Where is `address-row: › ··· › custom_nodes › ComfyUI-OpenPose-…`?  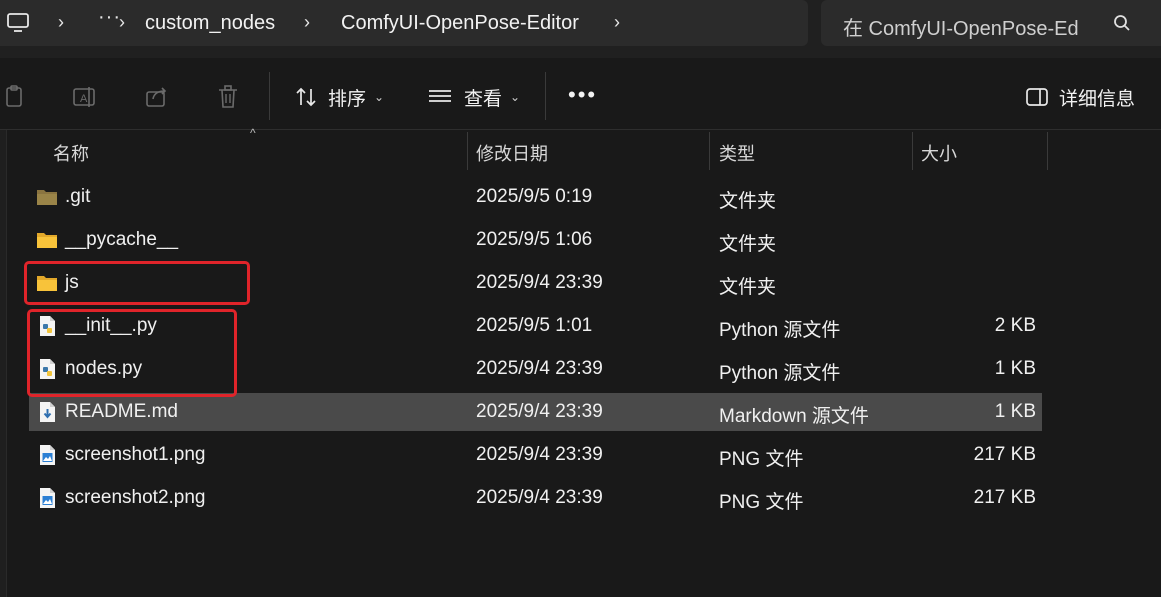
address-row: › ··· › custom_nodes › ComfyUI-OpenPose-… is located at coordinates (580, 29).